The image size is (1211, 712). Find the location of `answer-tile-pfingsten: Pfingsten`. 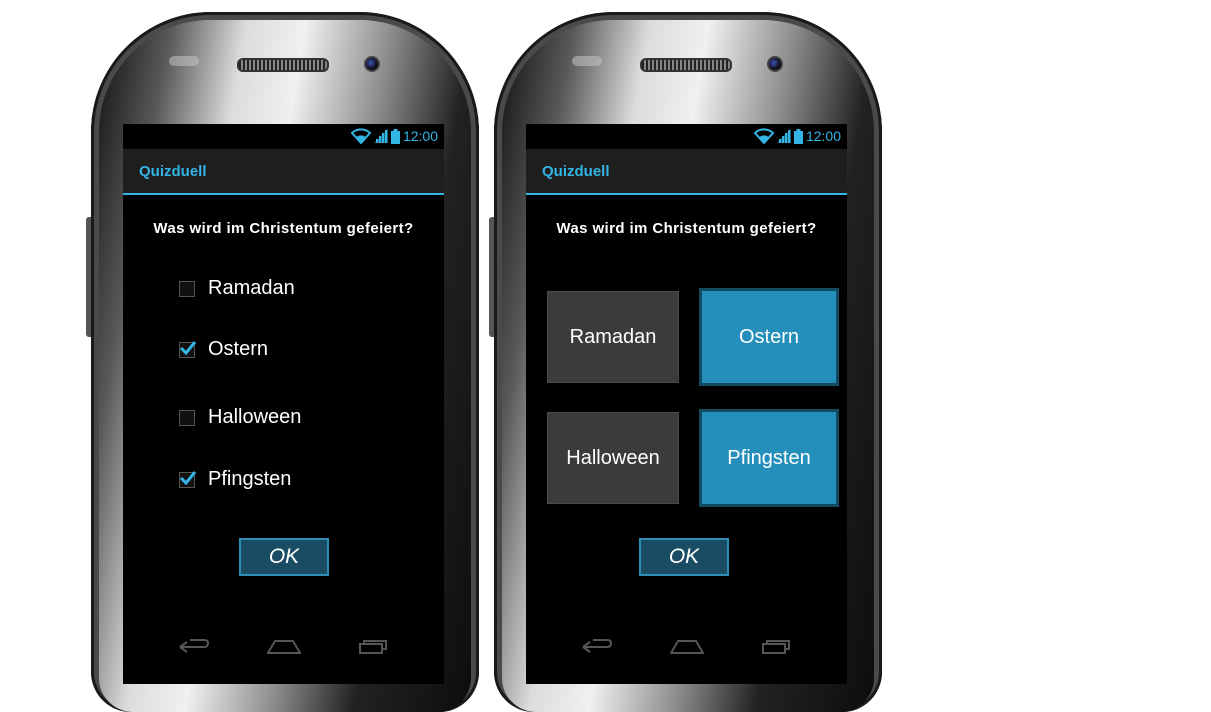

answer-tile-pfingsten: Pfingsten is located at coordinates (769, 458).